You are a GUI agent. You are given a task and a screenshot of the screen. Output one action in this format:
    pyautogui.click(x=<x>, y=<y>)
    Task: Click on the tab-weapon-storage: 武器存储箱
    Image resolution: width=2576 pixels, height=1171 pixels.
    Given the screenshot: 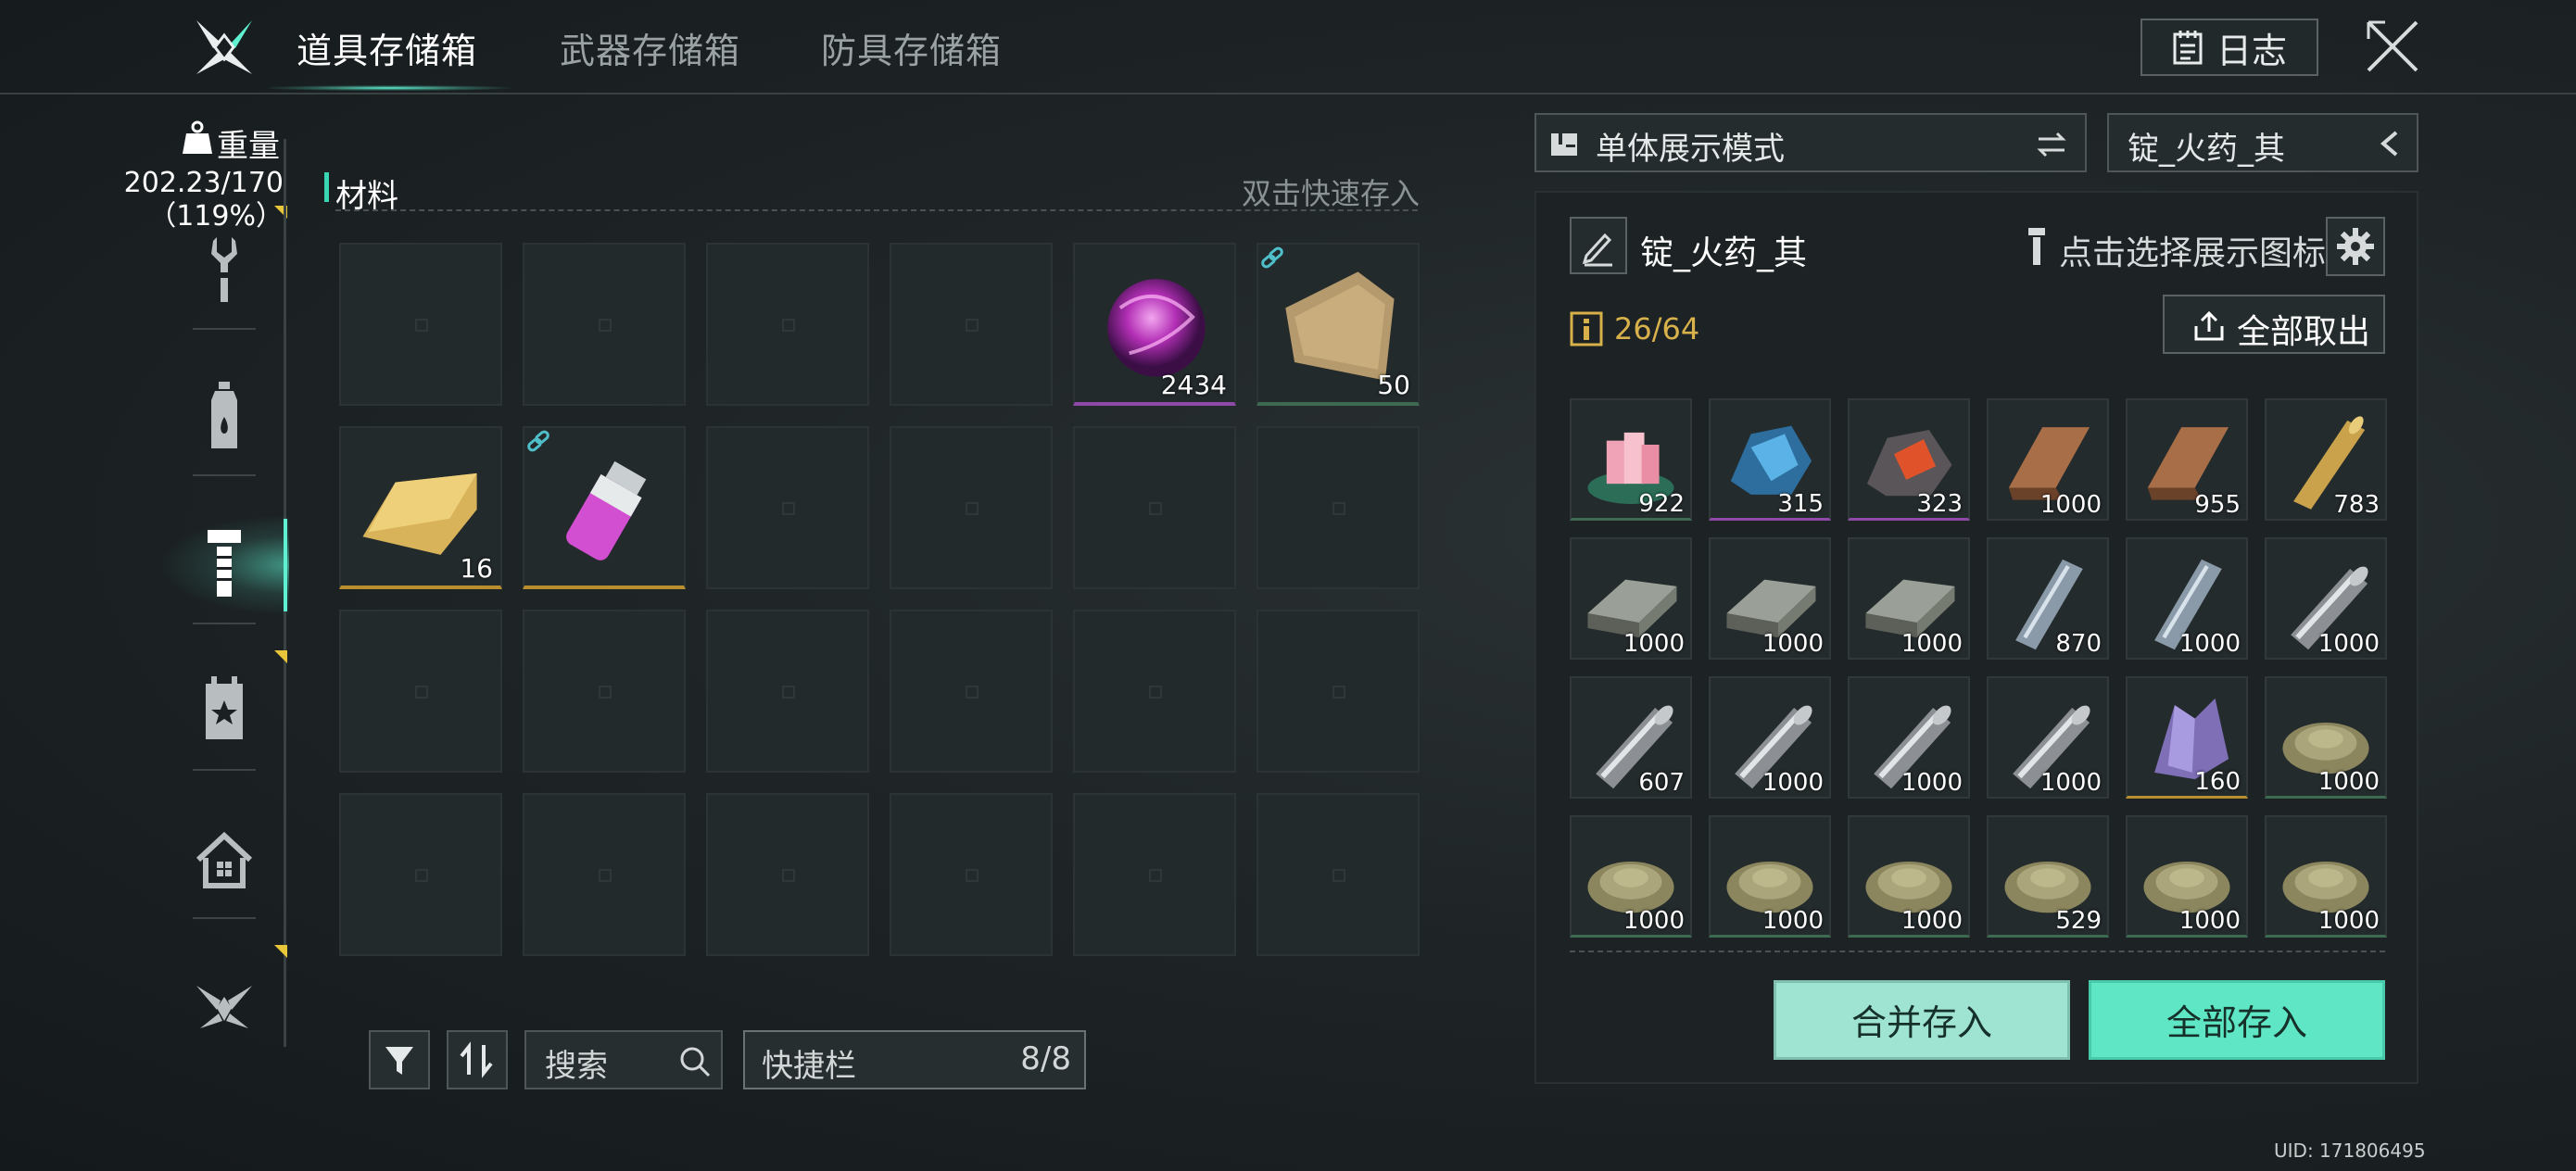 What is the action you would take?
    pyautogui.click(x=650, y=48)
    